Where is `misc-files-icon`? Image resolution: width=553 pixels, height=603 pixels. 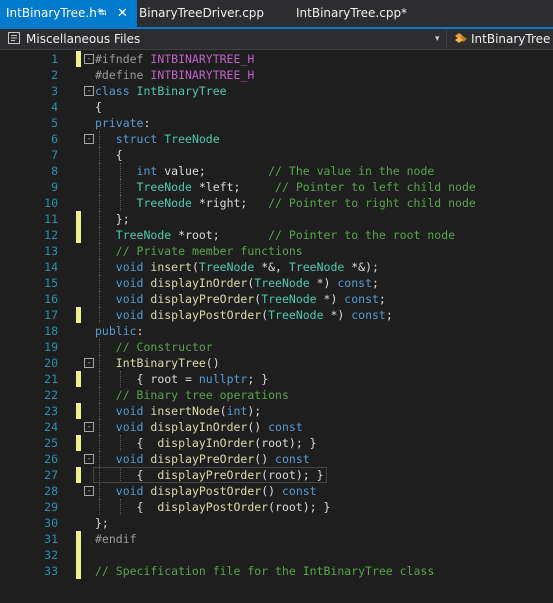
misc-files-icon is located at coordinates (14, 38).